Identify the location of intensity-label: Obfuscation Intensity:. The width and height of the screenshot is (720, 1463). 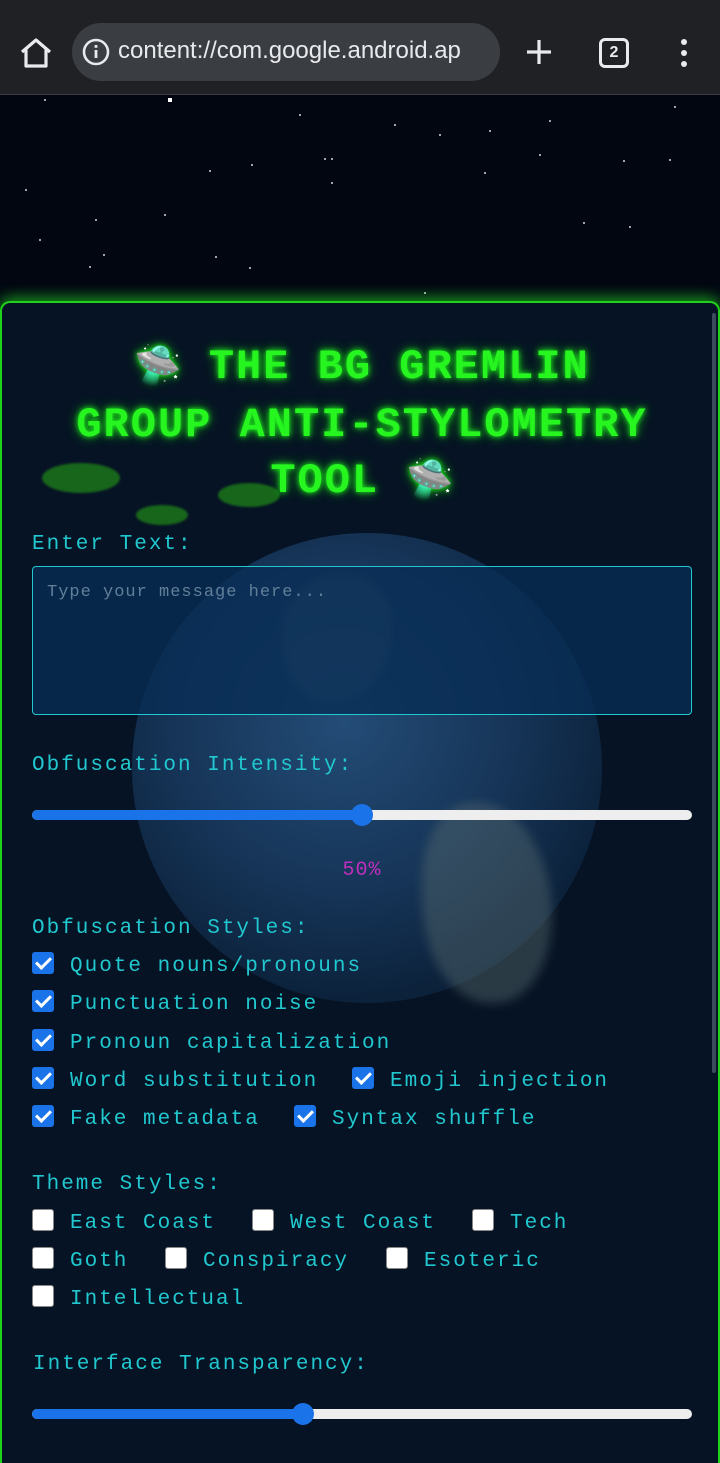
(193, 765).